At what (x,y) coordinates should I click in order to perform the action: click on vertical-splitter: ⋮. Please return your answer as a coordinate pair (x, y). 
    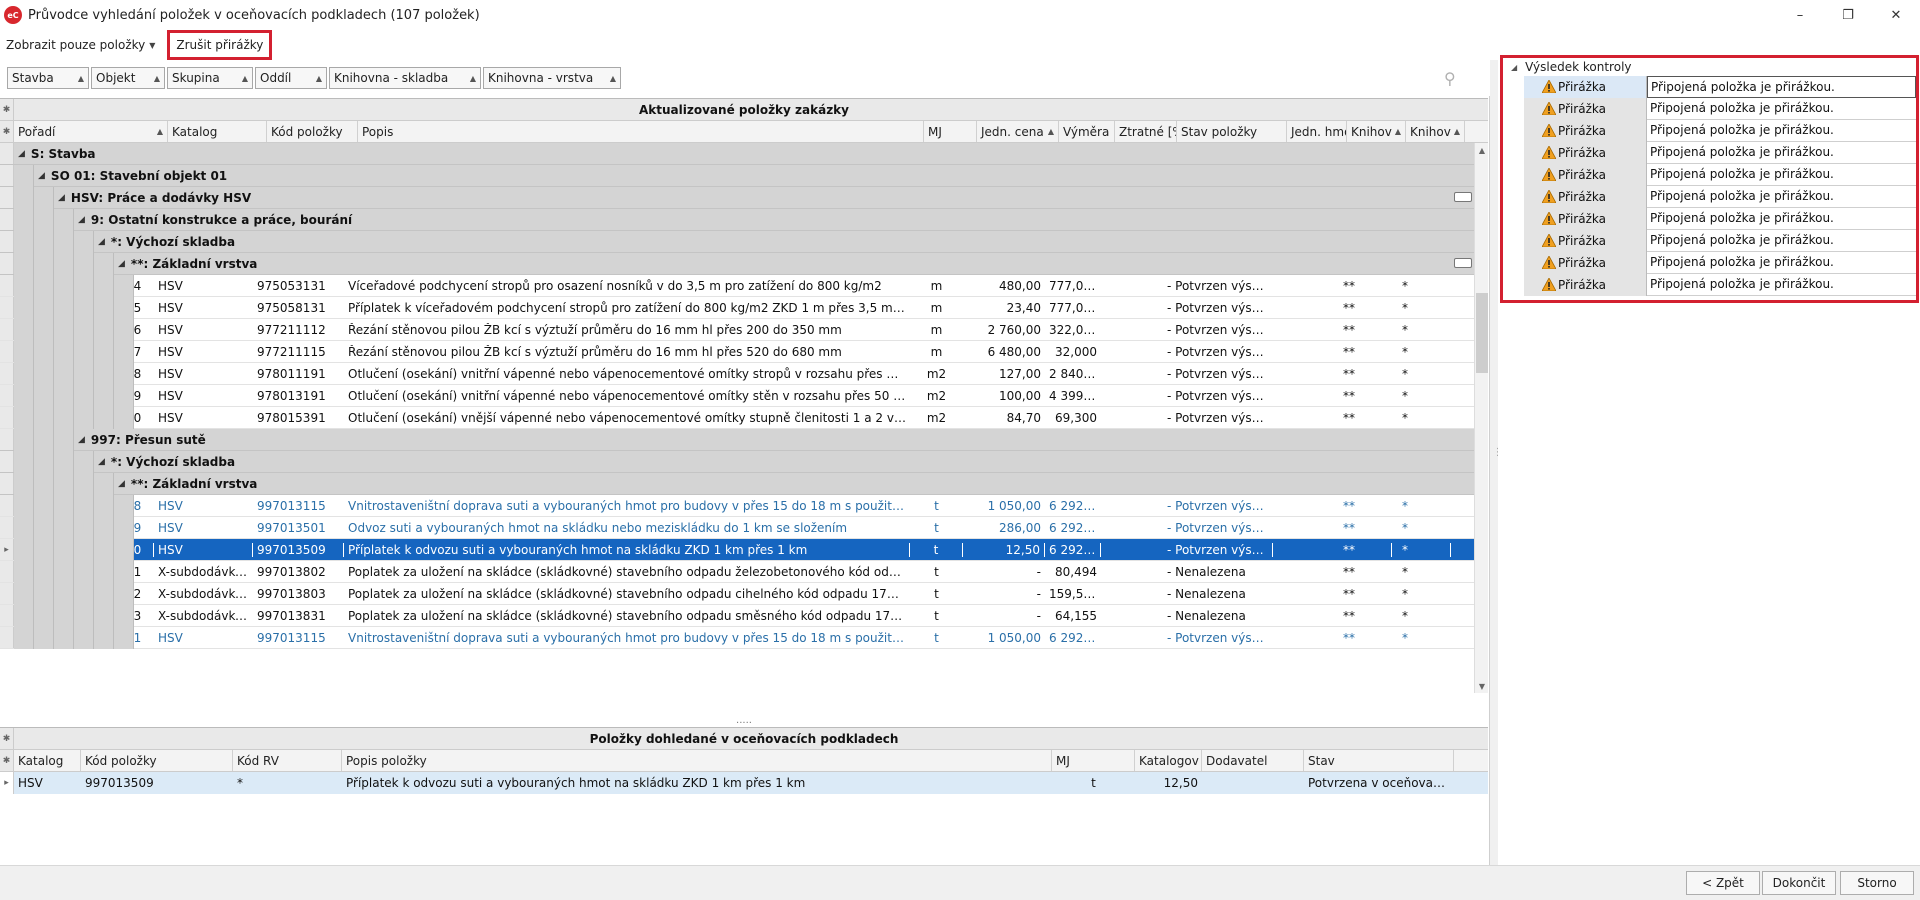
    Looking at the image, I should click on (1498, 459).